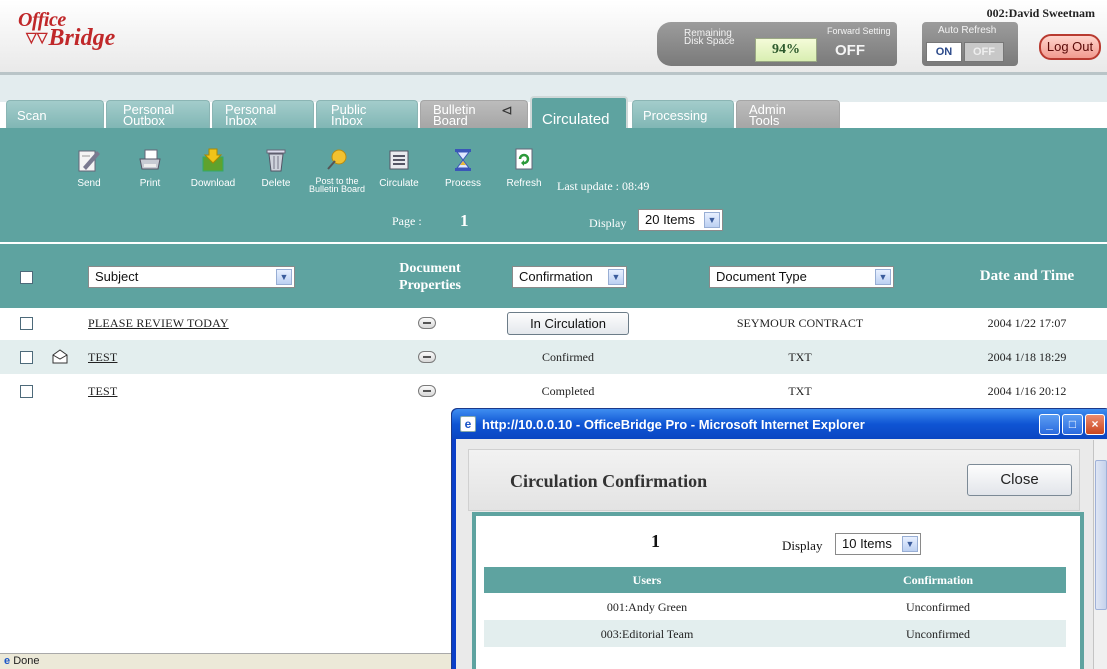 The image size is (1107, 669). I want to click on row-doctype: SEYMOUR CONTRACT, so click(800, 323).